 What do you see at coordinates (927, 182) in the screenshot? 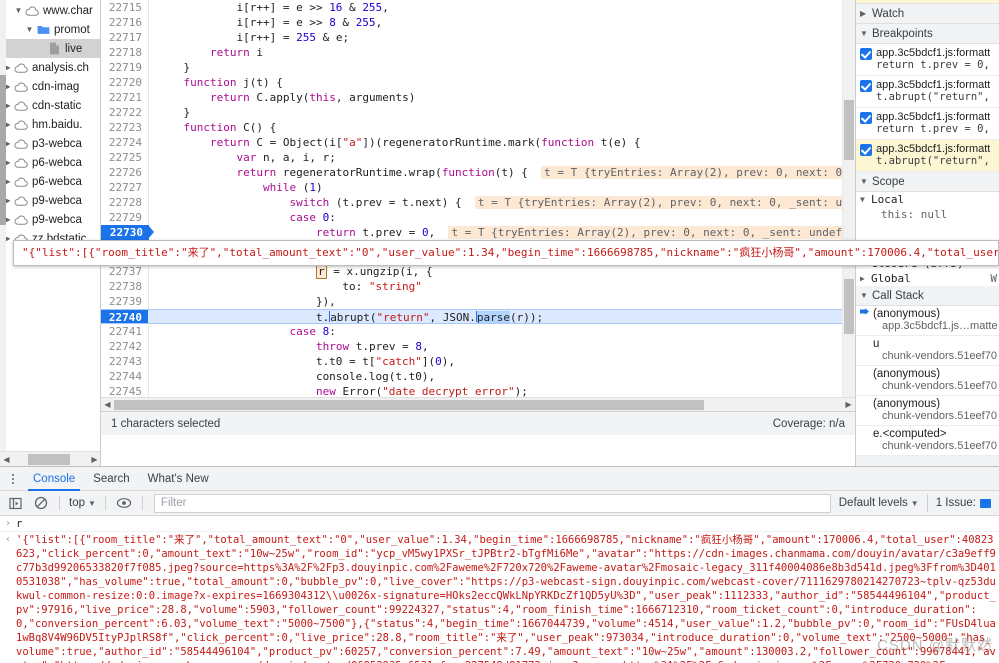
I see `scope-section-header: ▼ Scope` at bounding box center [927, 182].